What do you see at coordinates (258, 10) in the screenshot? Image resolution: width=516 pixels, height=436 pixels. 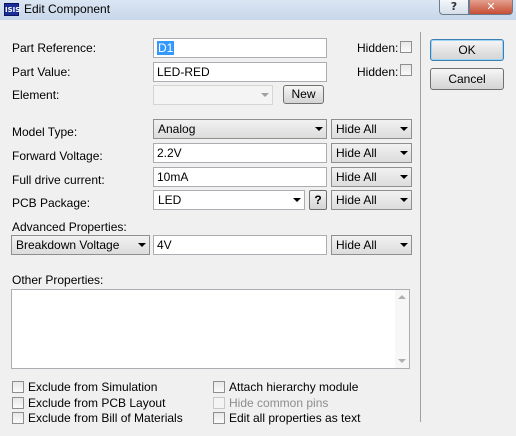 I see `title-bar: ISIS Edit Component ? ✕` at bounding box center [258, 10].